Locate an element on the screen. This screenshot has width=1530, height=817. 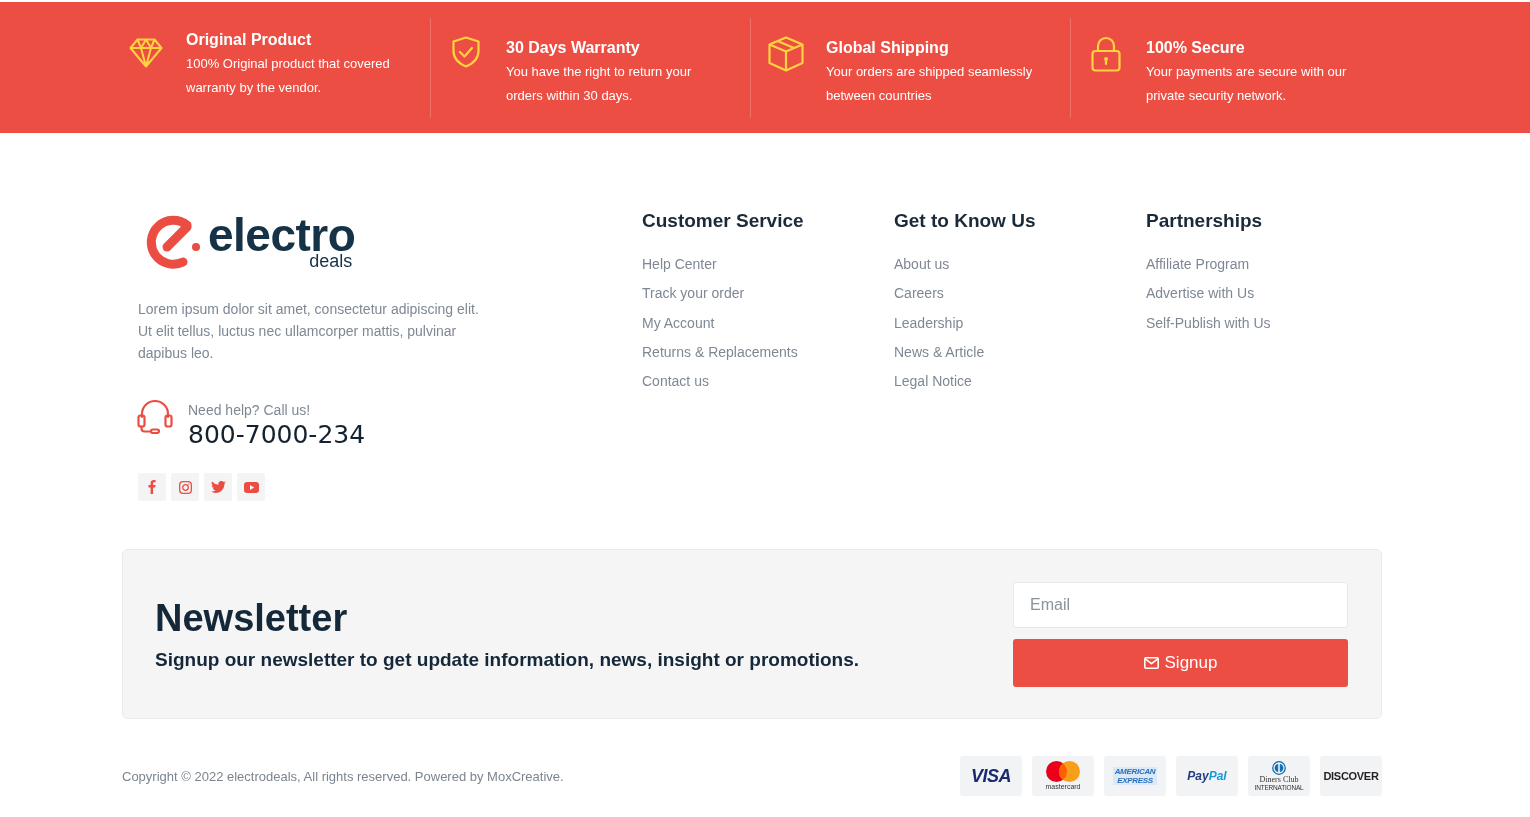
footer-link: Legal Notice is located at coordinates (933, 381).